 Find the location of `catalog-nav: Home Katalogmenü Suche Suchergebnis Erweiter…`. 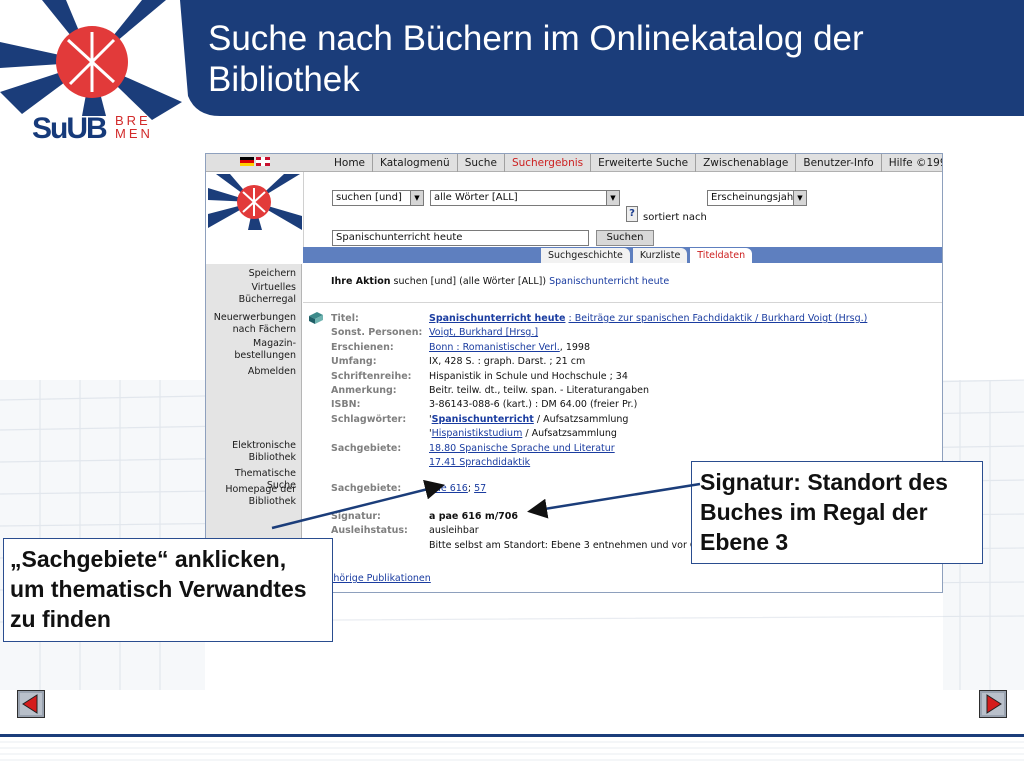

catalog-nav: Home Katalogmenü Suche Suchergebnis Erweiter… is located at coordinates (623, 163).